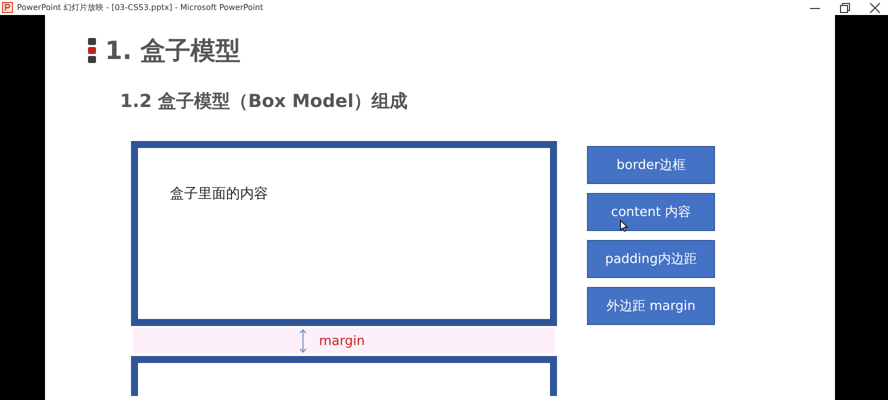  I want to click on app-icon, so click(7, 7).